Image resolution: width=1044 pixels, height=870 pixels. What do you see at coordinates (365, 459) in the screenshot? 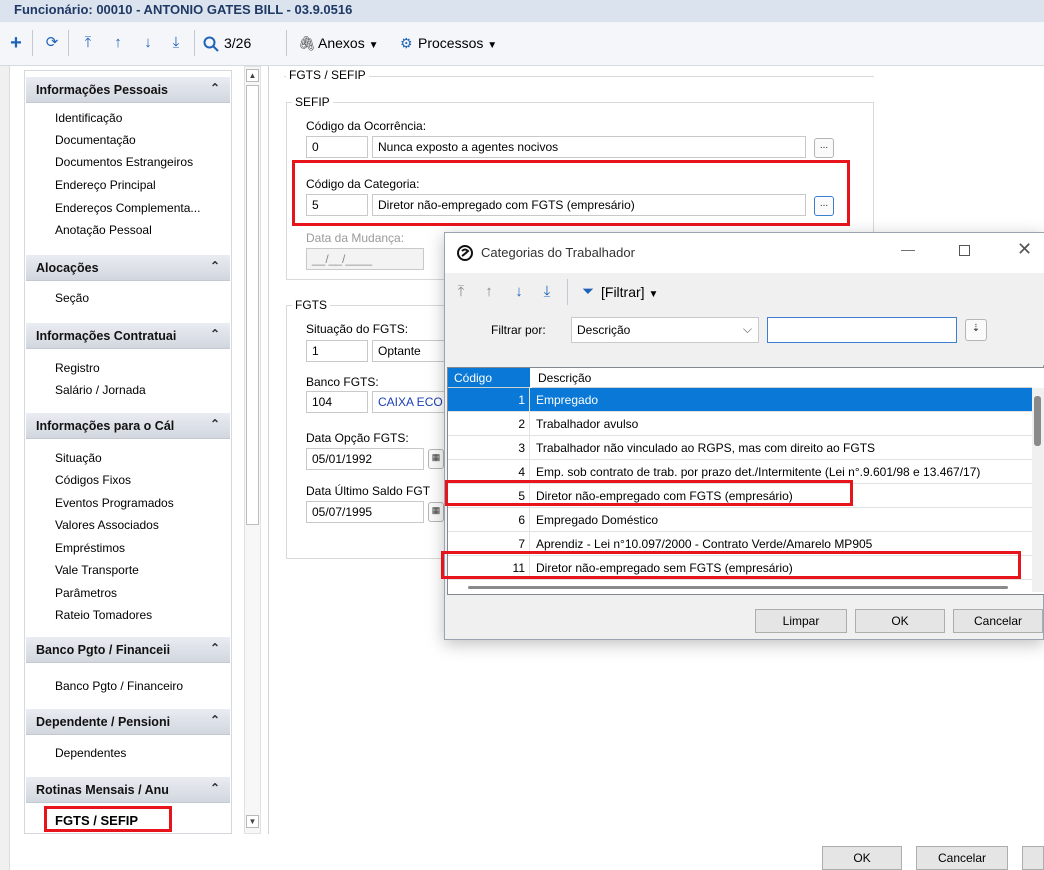
I see `opcao-date-input: 05/01/1992` at bounding box center [365, 459].